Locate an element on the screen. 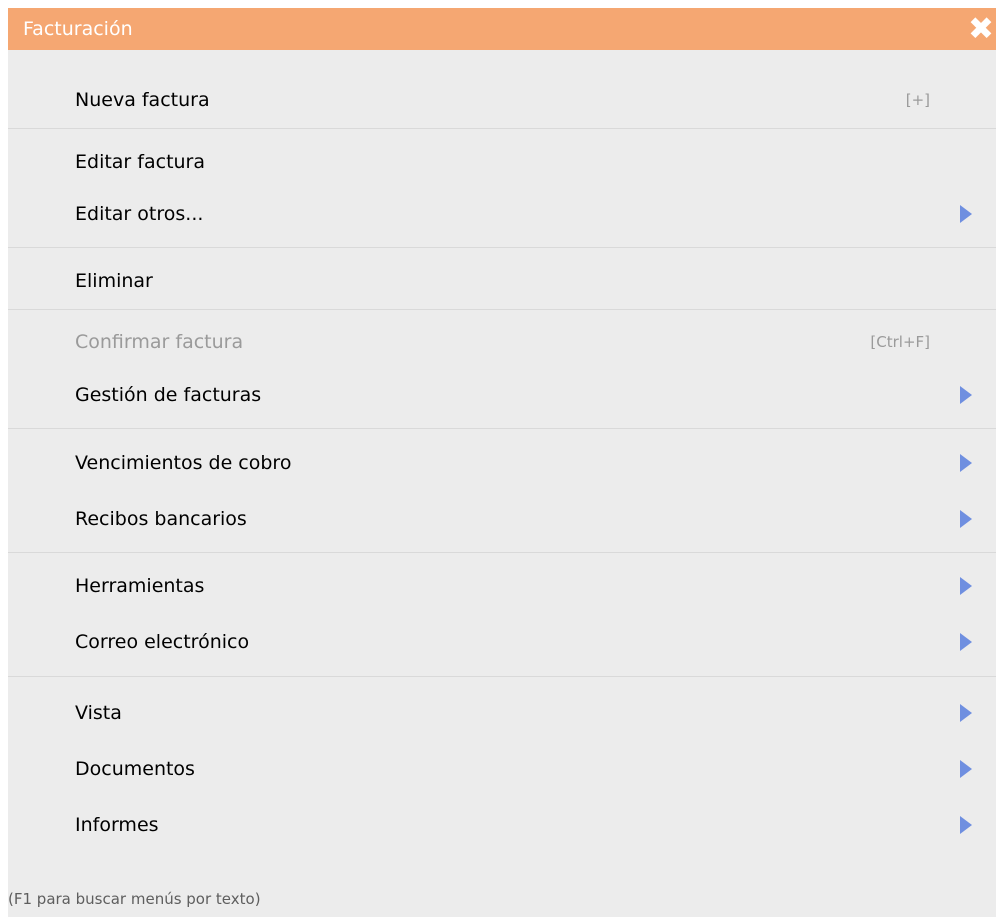  menu-item-vista: Vista is located at coordinates (502, 713).